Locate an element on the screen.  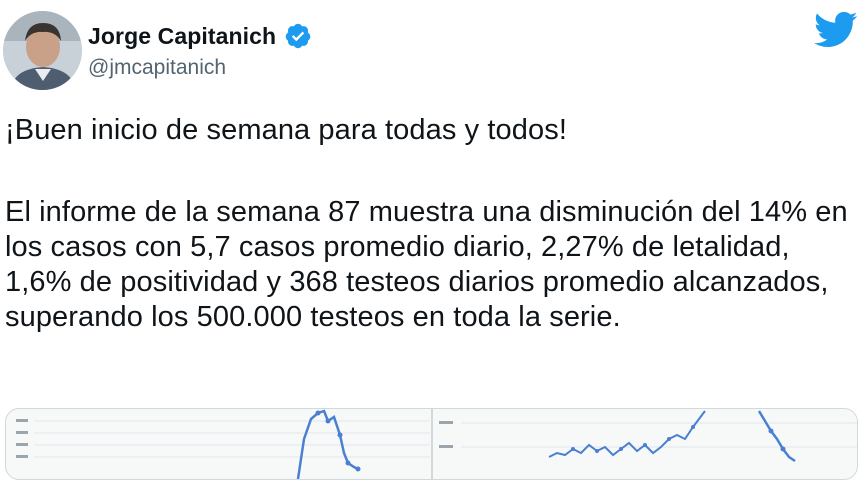
author-name-row: Jorge Capitanich is located at coordinates (200, 36).